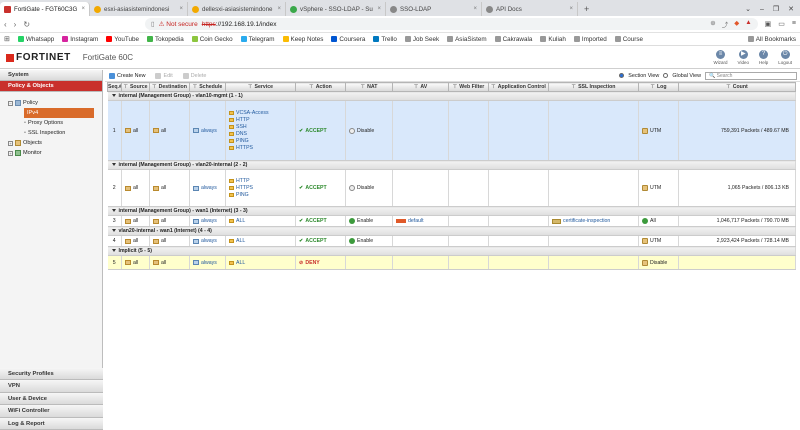 This screenshot has width=800, height=430. Describe the element at coordinates (262, 181) in the screenshot. I see `service-item: HTTP` at that location.